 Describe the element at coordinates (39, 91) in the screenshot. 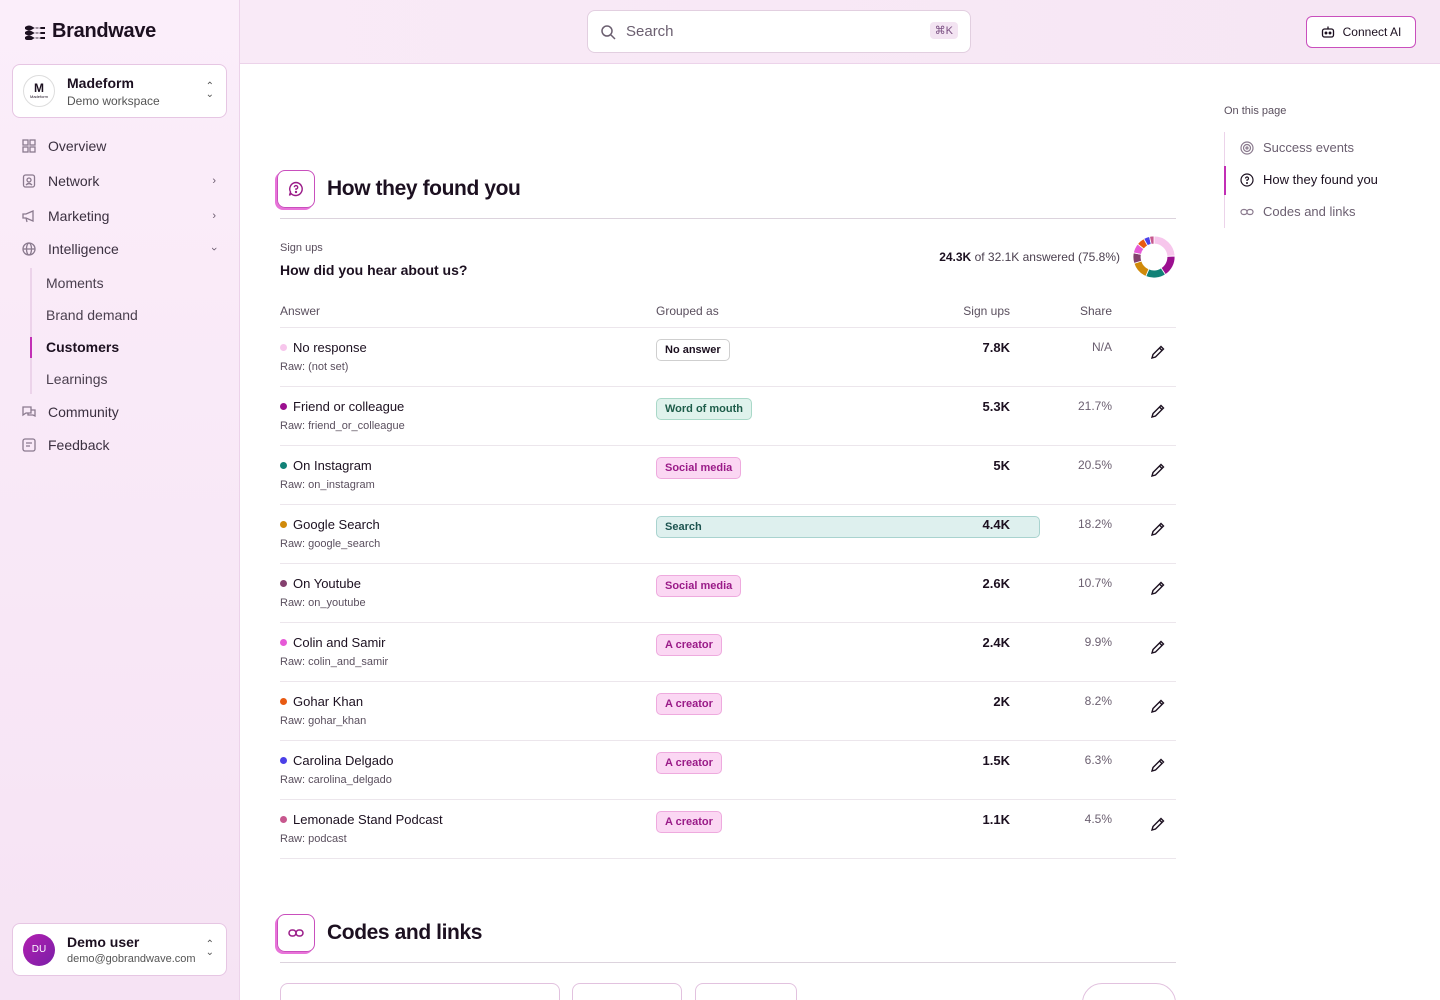

I see `workspace-logo: M Madeform` at that location.